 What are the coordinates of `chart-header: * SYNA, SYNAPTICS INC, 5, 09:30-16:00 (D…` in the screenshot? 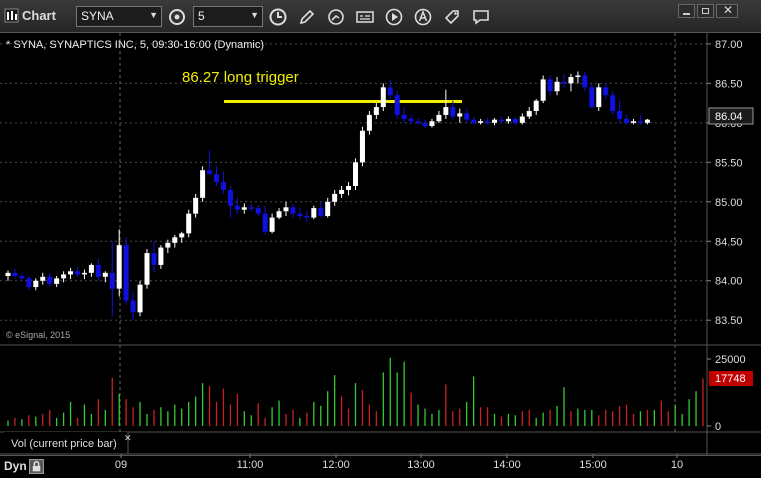 It's located at (135, 45).